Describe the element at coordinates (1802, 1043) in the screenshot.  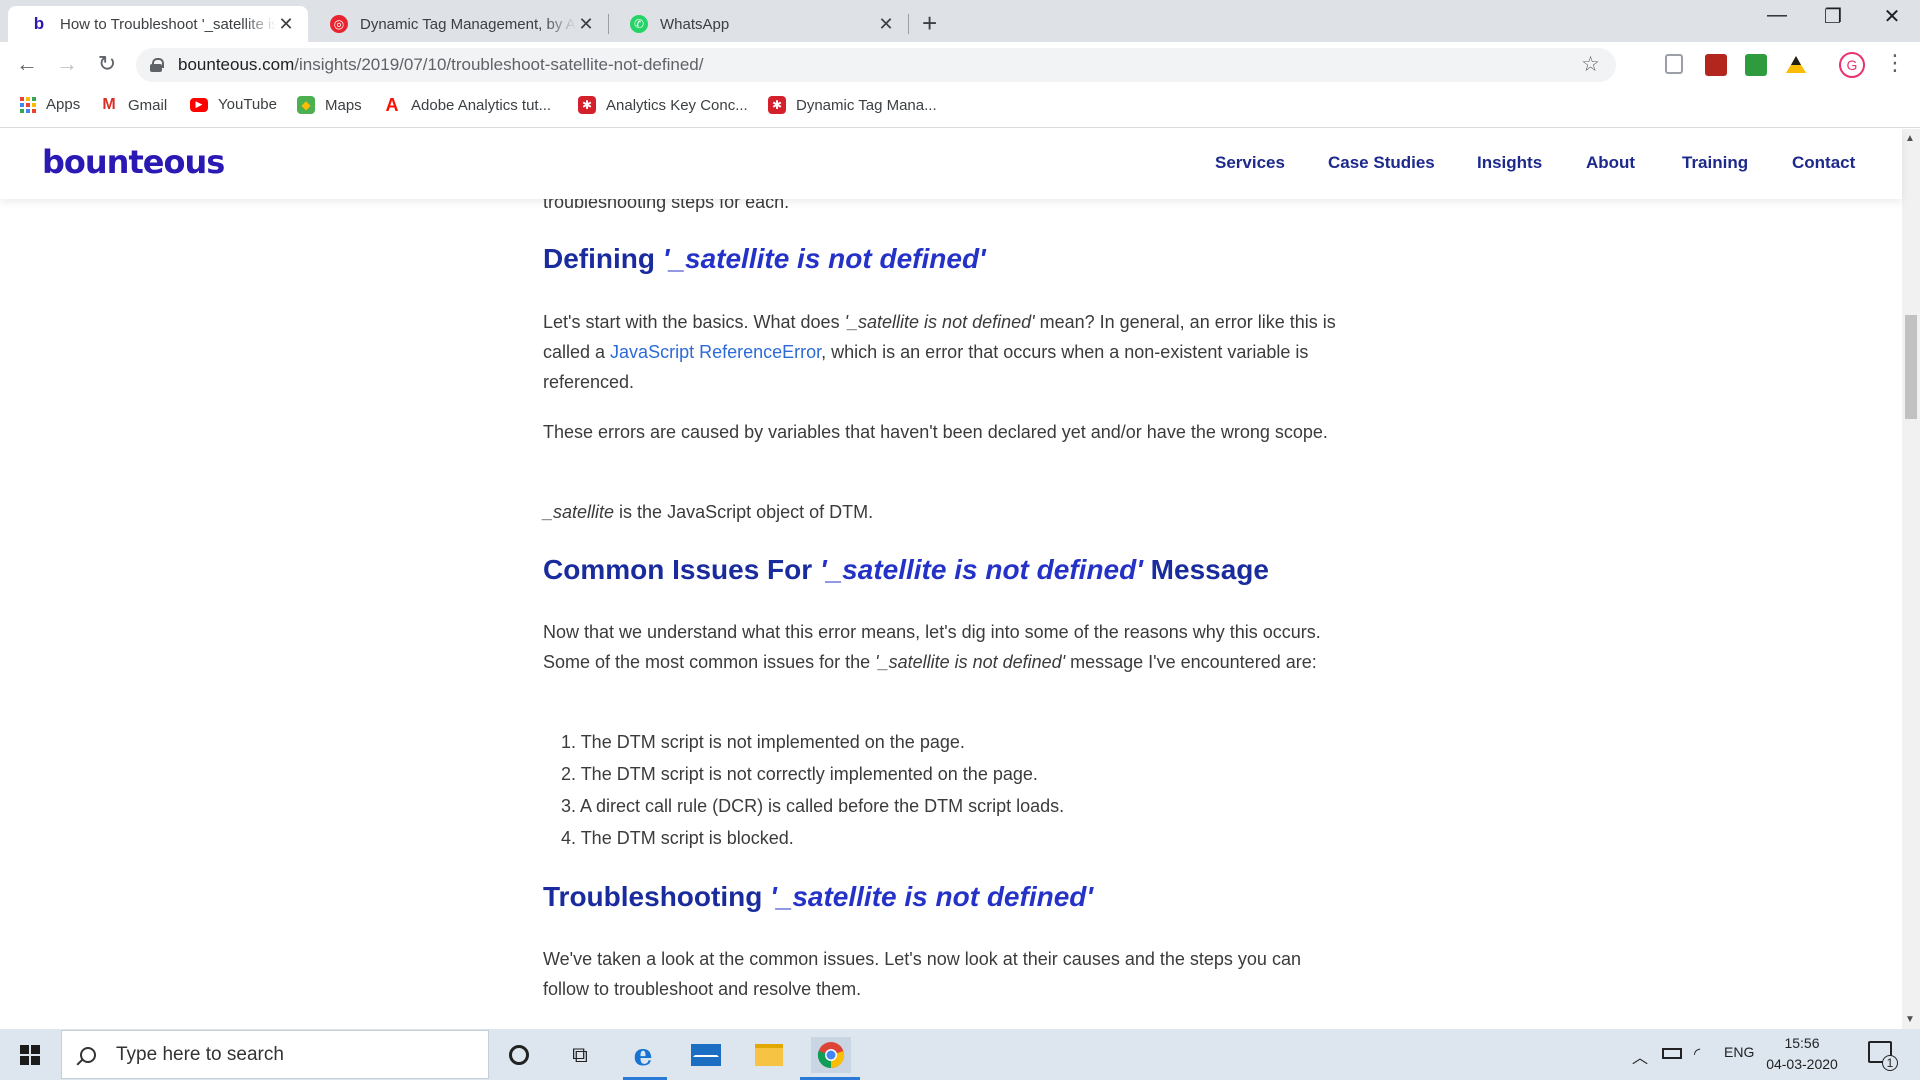
I see `clock-time: 15:56` at that location.